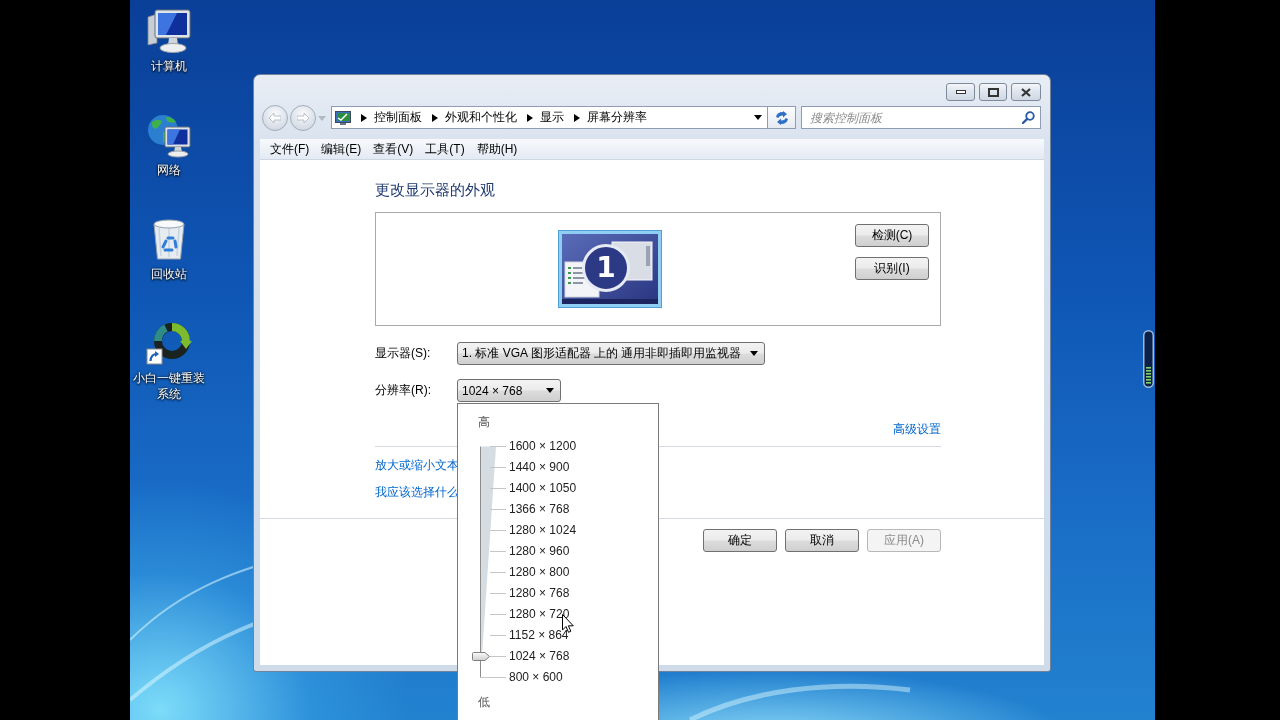 The width and height of the screenshot is (1280, 720). What do you see at coordinates (539, 593) in the screenshot?
I see `resolution-option: 1280 × 768` at bounding box center [539, 593].